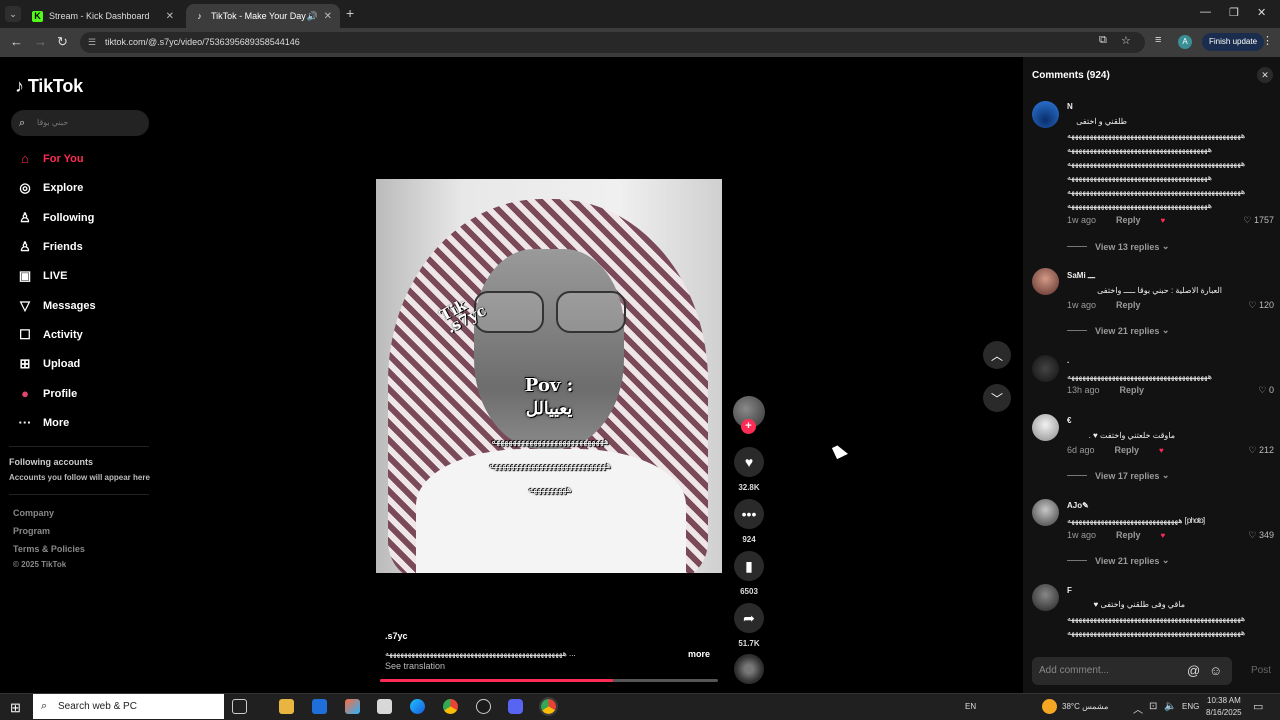  Describe the element at coordinates (1224, 712) in the screenshot. I see `clock-date: 8/16/2025` at that location.